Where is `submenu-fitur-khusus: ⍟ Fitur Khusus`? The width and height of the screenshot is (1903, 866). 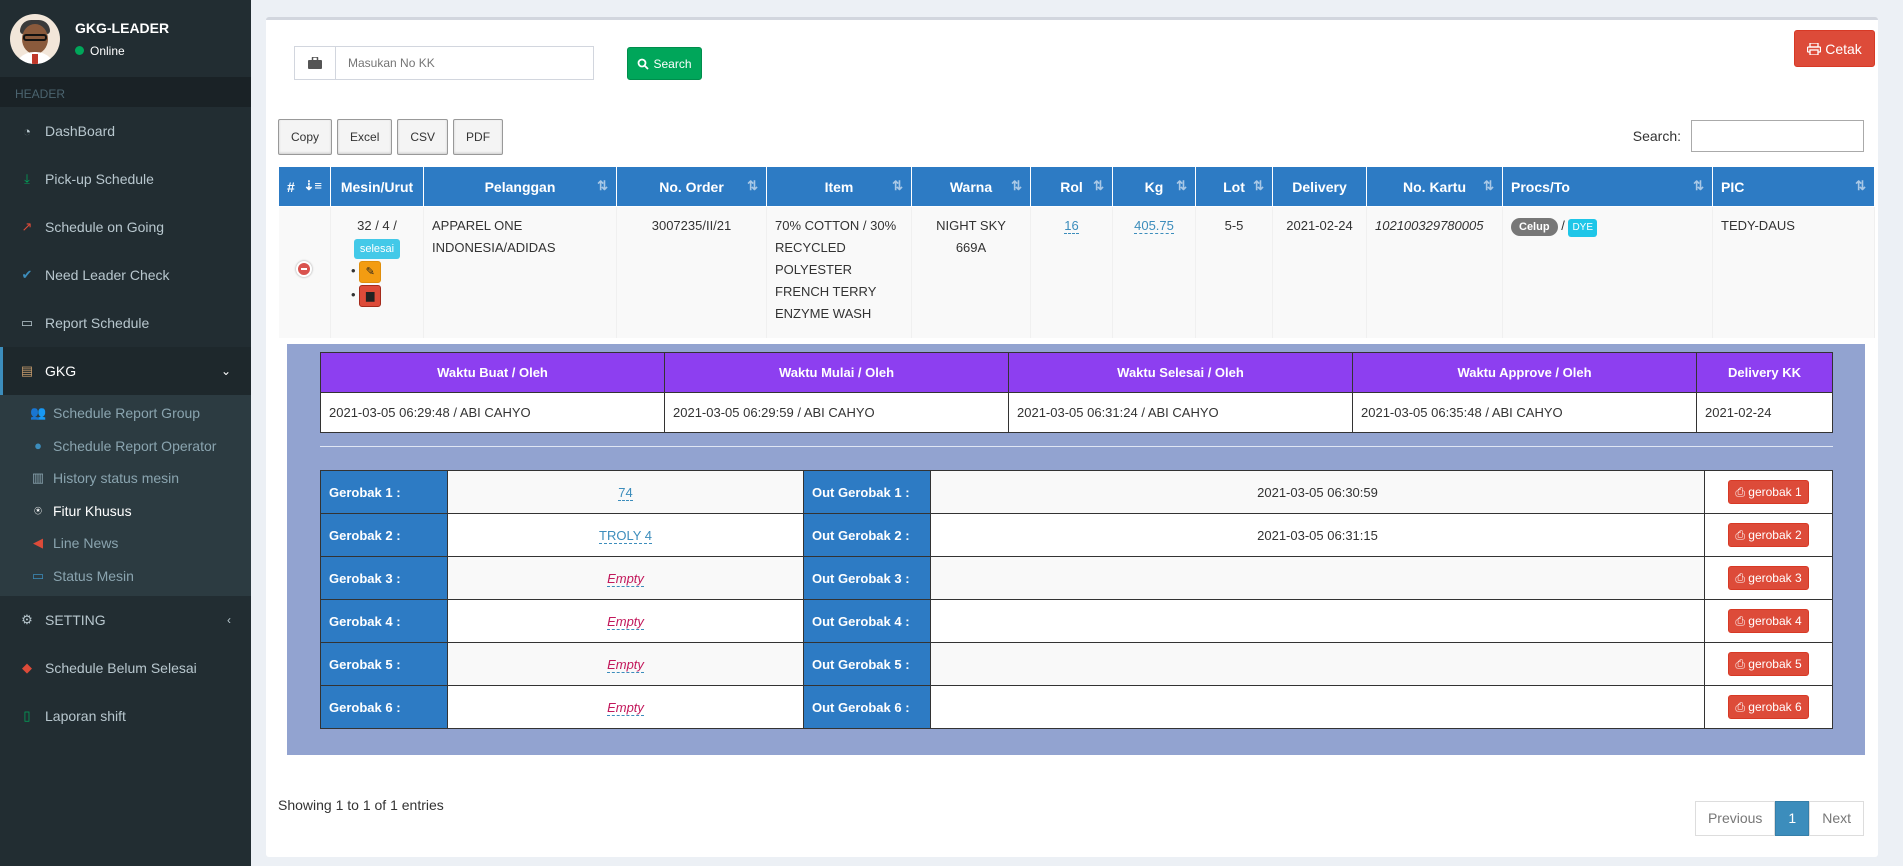
submenu-fitur-khusus: ⍟ Fitur Khusus is located at coordinates (125, 511).